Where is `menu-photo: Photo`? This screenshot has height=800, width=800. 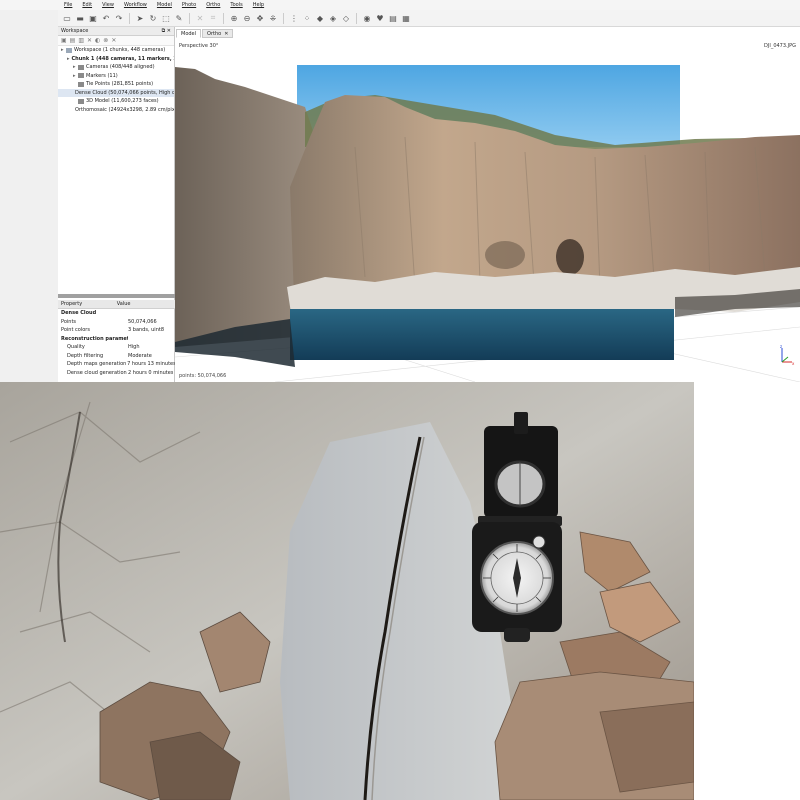
menu-photo: Photo is located at coordinates (189, 5).